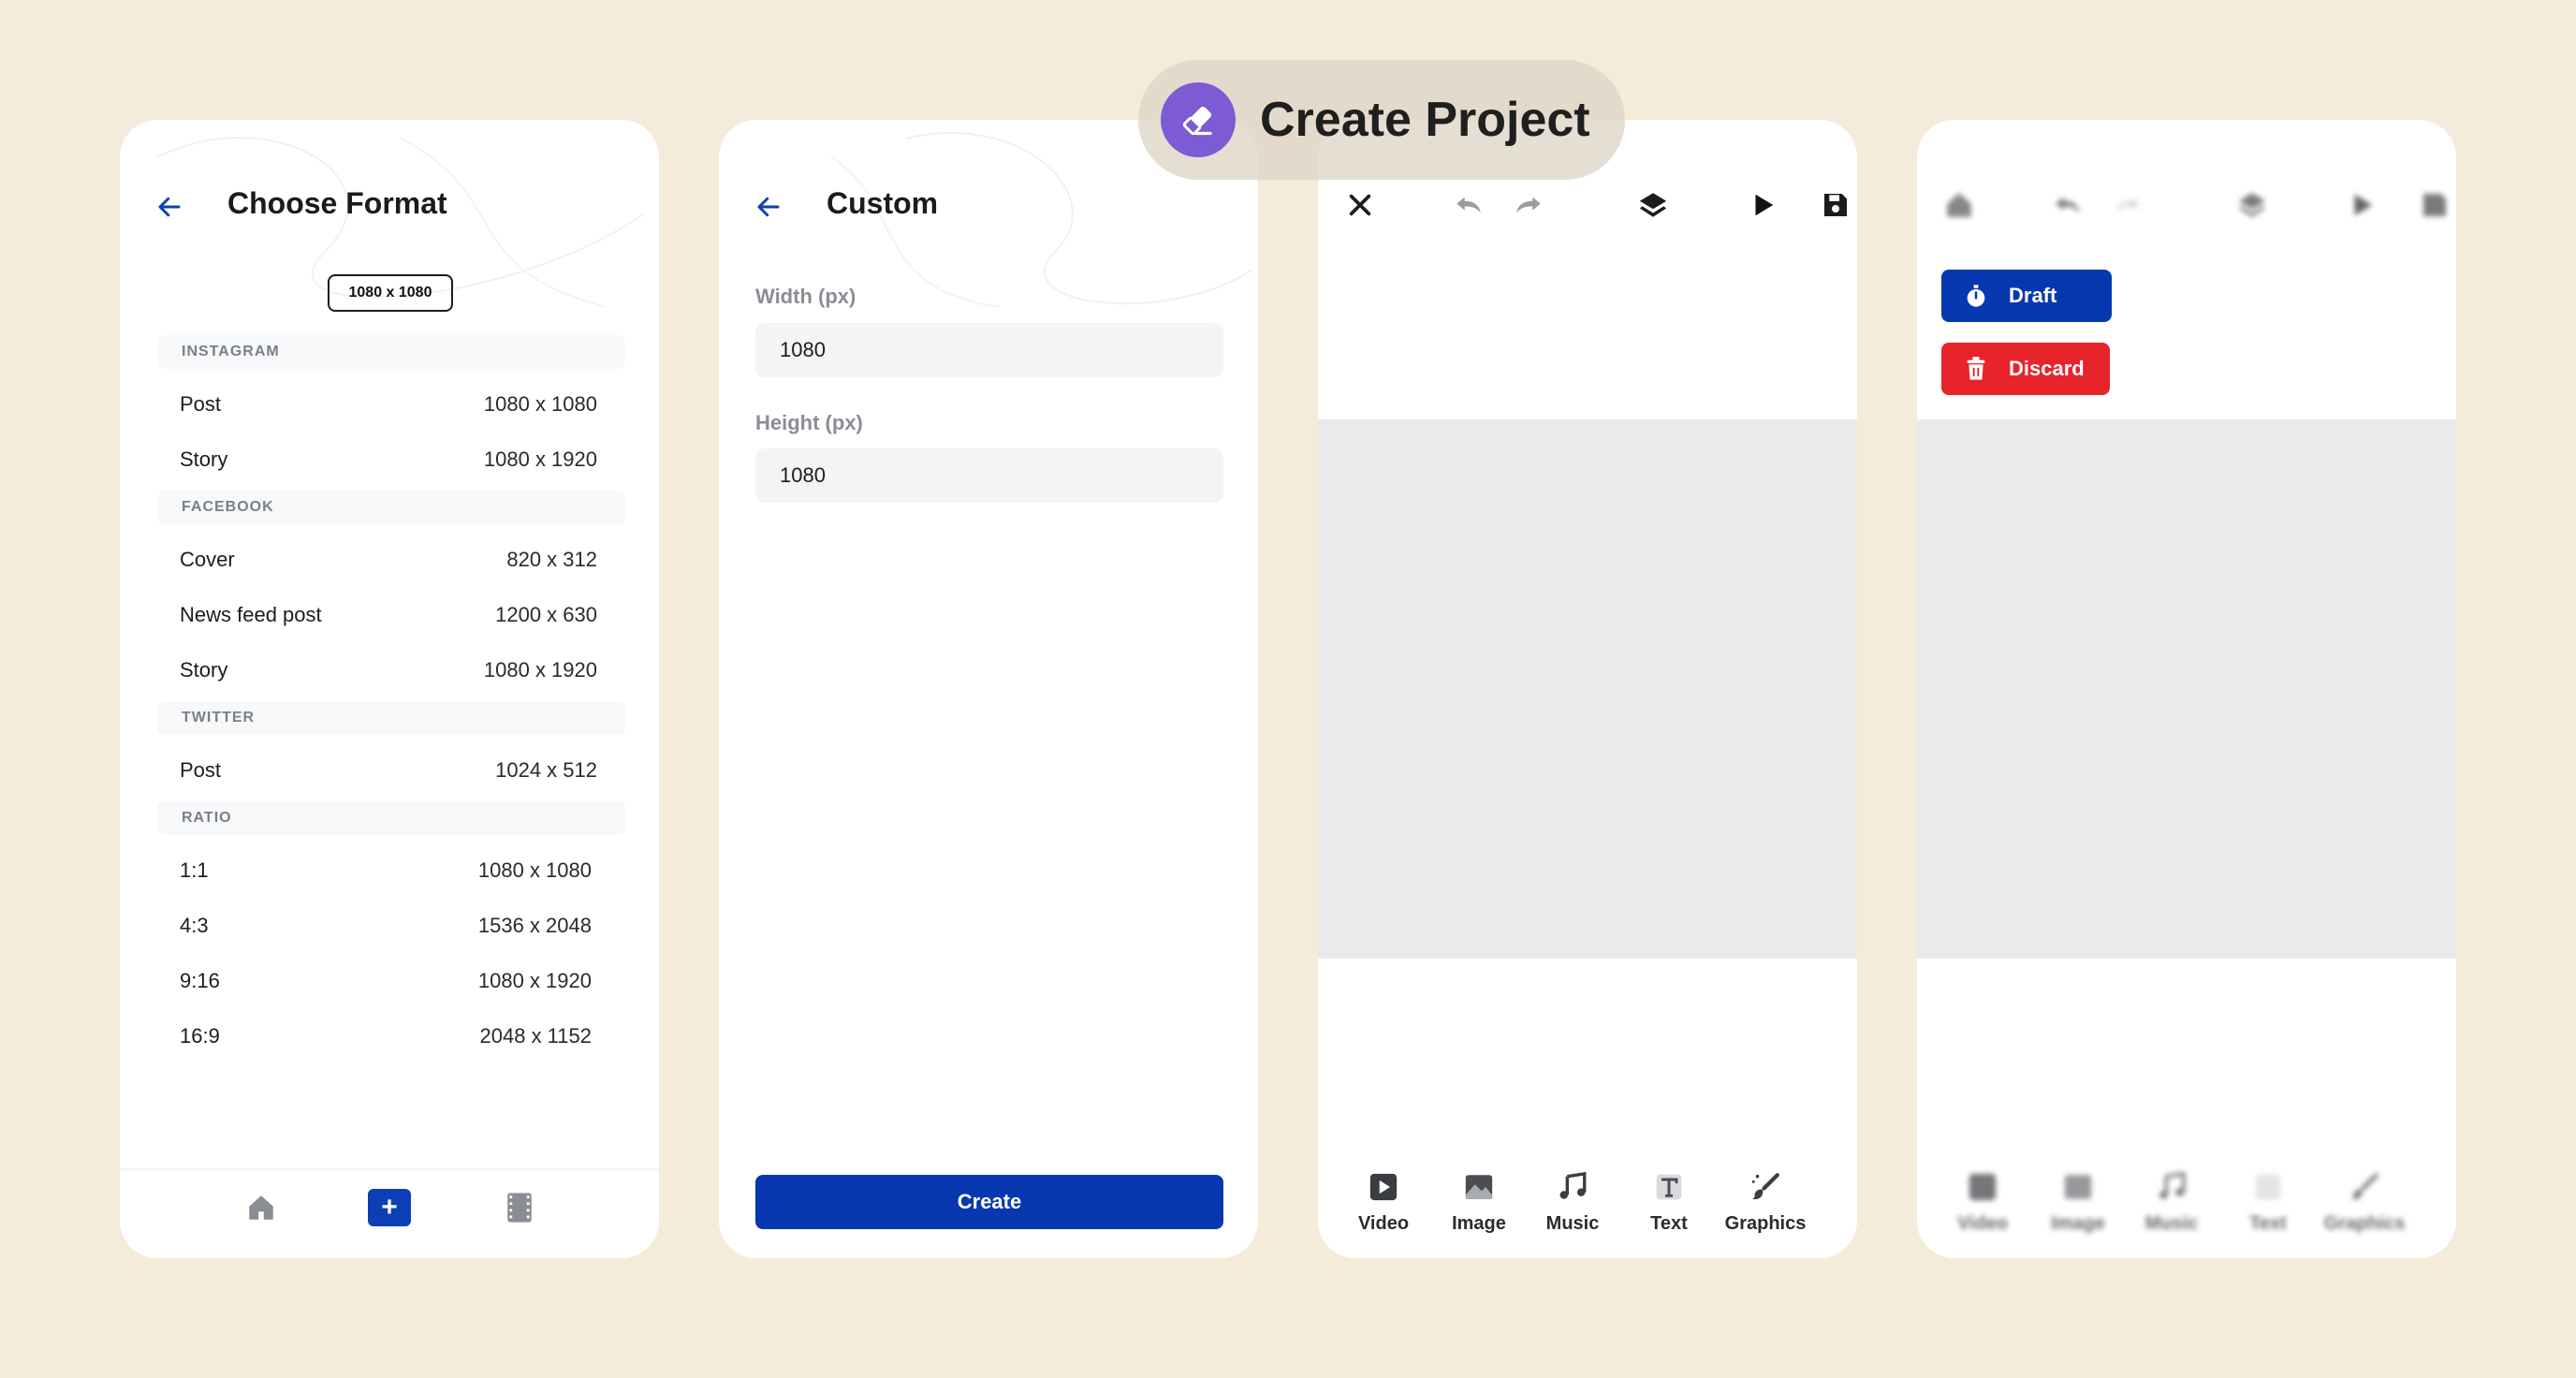 The height and width of the screenshot is (1378, 2576). Describe the element at coordinates (989, 475) in the screenshot. I see `height-input: 1080` at that location.